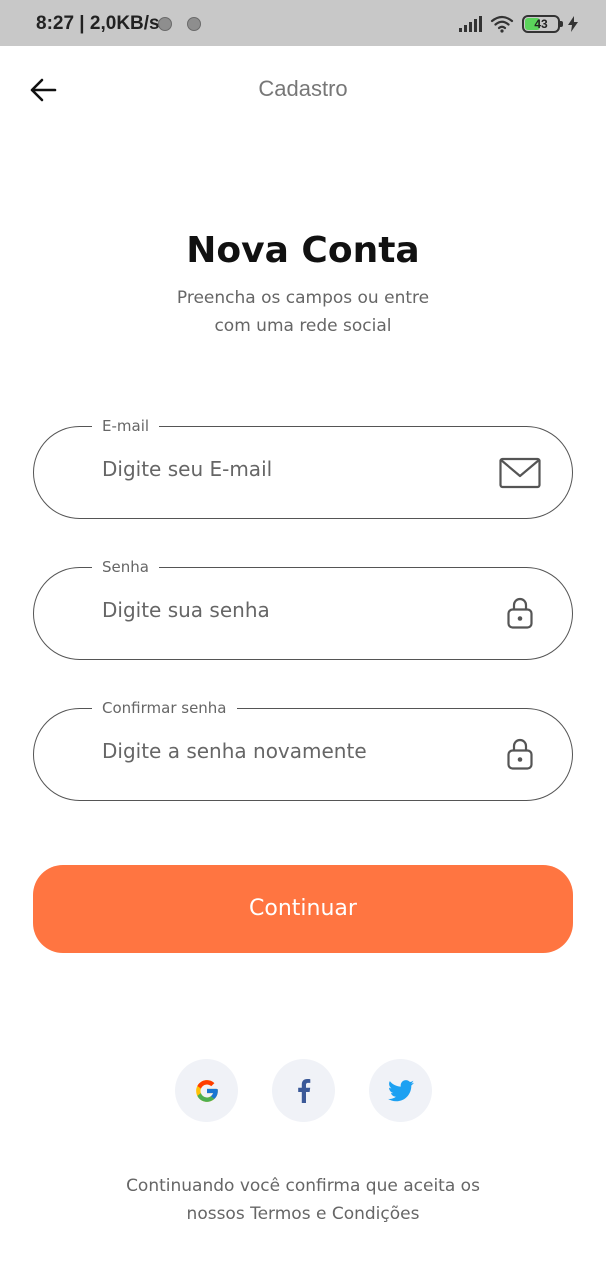 This screenshot has width=606, height=1280. I want to click on subtitle-line: com uma rede social, so click(303, 326).